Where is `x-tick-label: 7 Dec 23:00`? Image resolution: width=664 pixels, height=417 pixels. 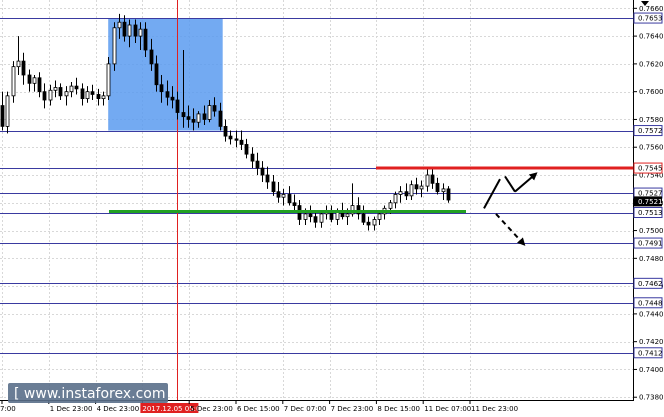
x-tick-label: 7 Dec 23:00 is located at coordinates (352, 409).